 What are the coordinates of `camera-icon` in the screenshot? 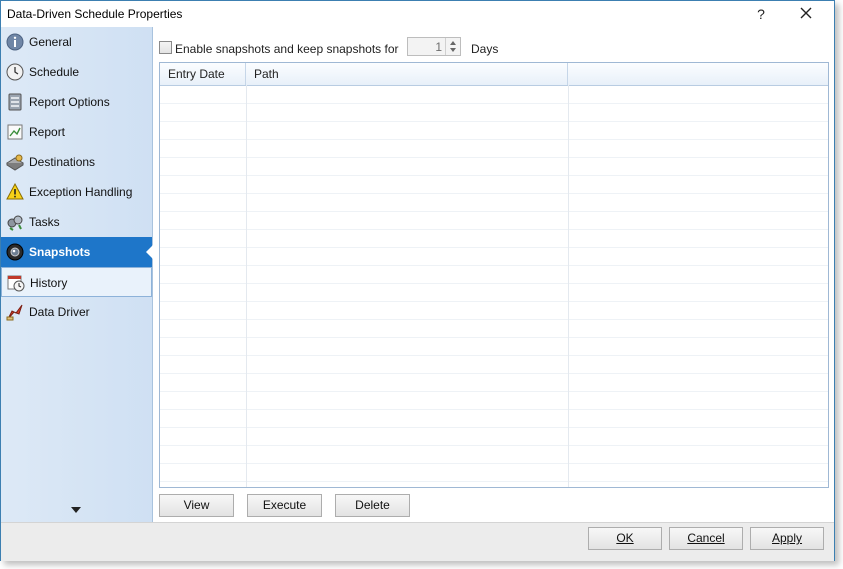 It's located at (15, 252).